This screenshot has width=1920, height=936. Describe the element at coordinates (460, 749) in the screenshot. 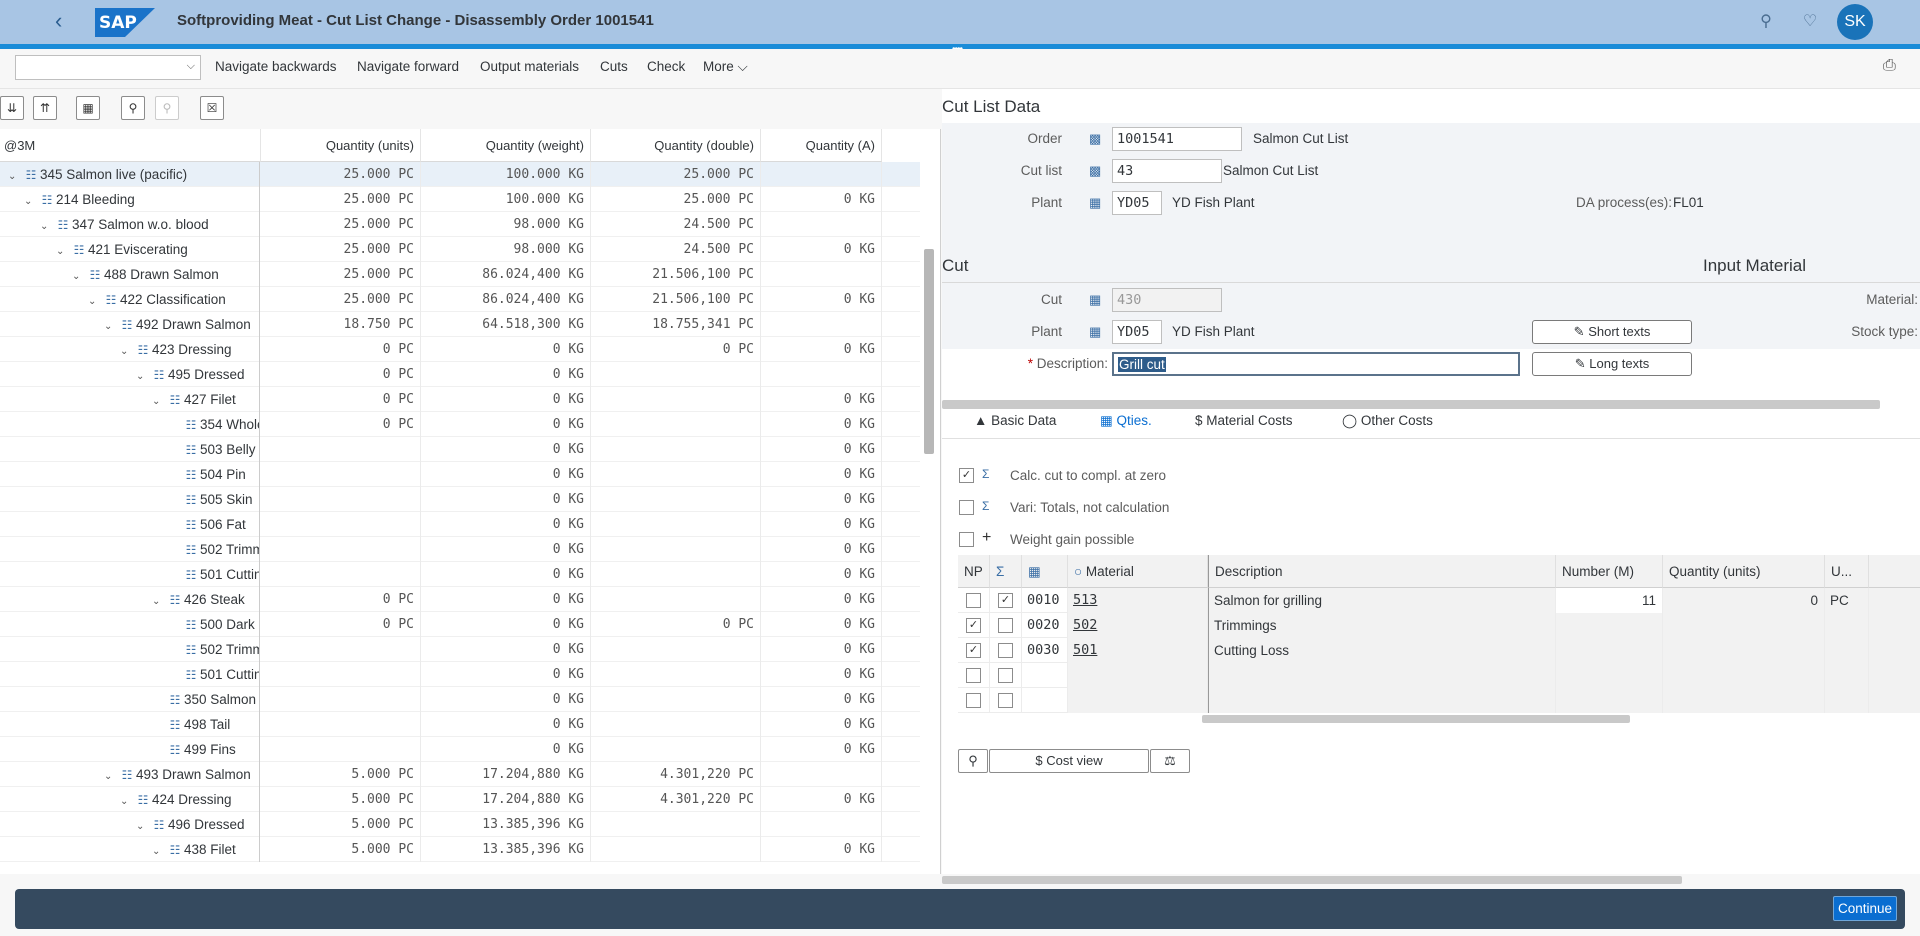

I see `tree-row: ☷ 499 Fins 0 KG 0 KG` at that location.